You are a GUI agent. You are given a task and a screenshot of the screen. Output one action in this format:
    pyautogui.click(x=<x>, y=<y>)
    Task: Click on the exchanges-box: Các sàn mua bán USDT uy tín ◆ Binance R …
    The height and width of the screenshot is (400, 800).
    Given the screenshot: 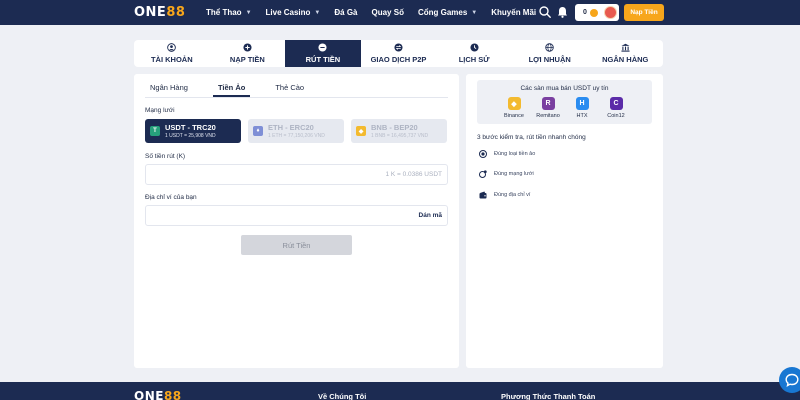 What is the action you would take?
    pyautogui.click(x=564, y=102)
    